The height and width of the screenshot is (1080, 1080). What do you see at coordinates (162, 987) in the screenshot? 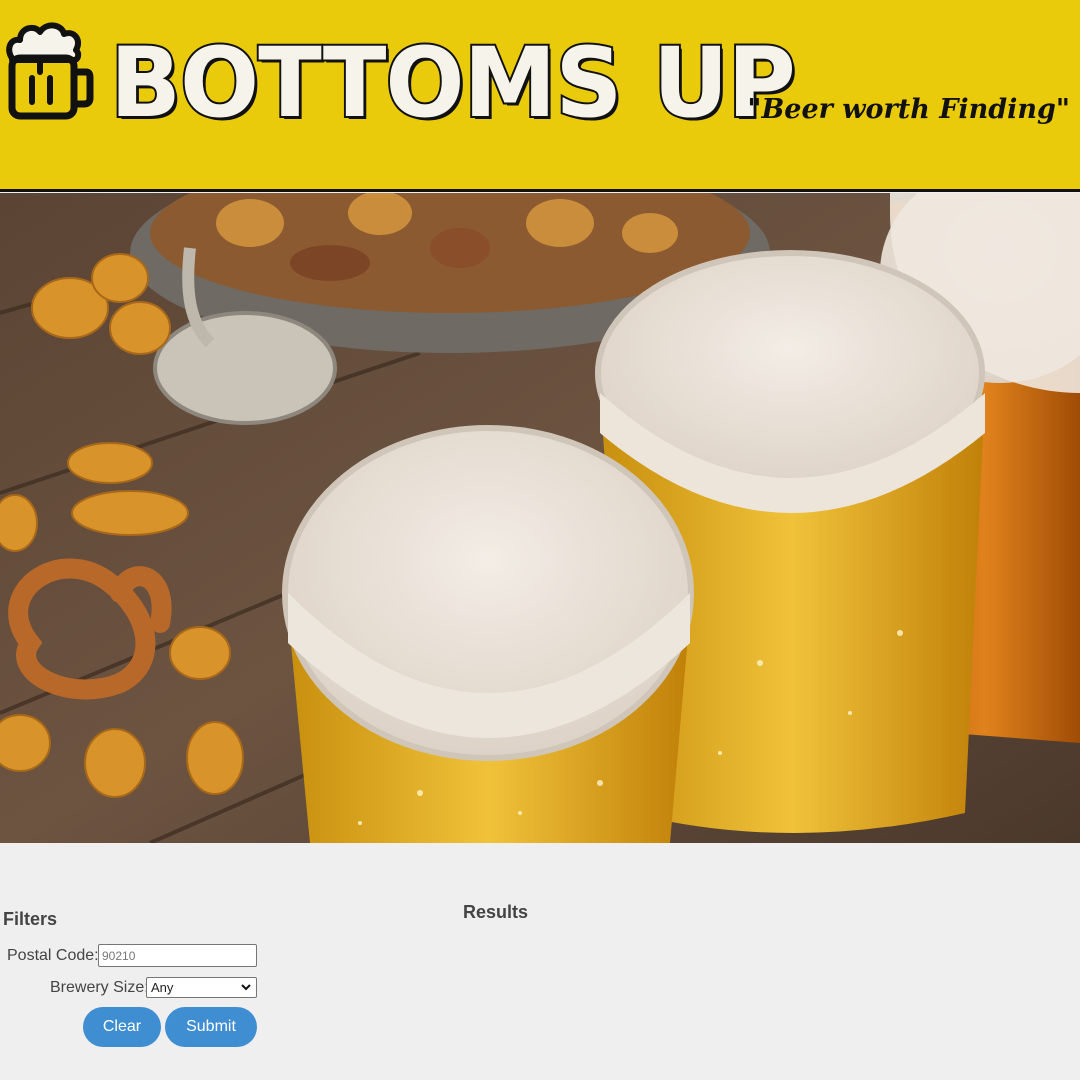
I see `brewery-size-value: Any` at bounding box center [162, 987].